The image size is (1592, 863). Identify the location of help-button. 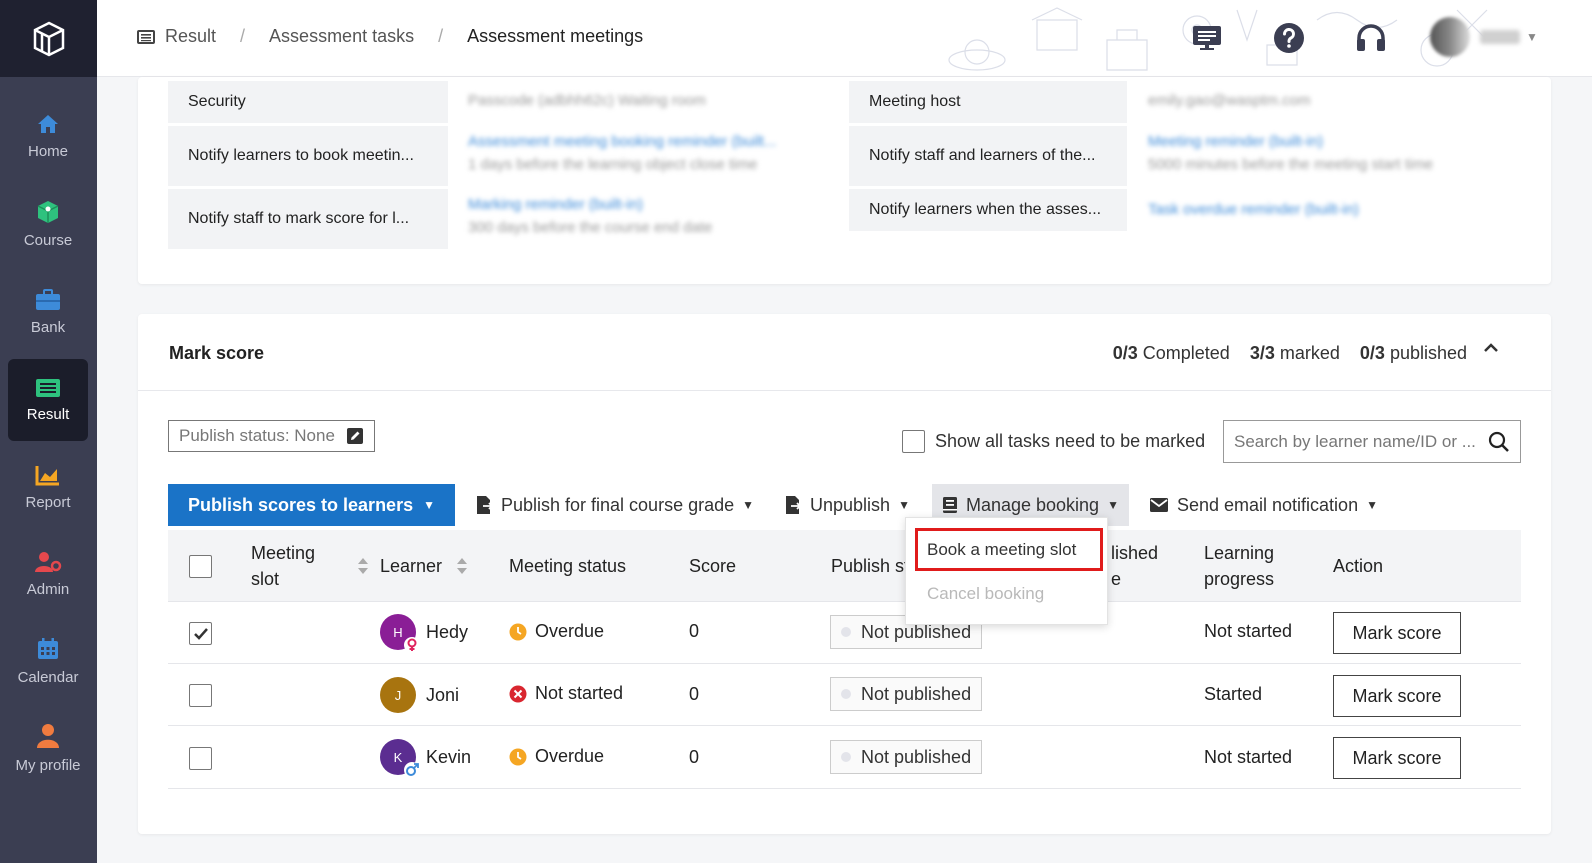
(1289, 38).